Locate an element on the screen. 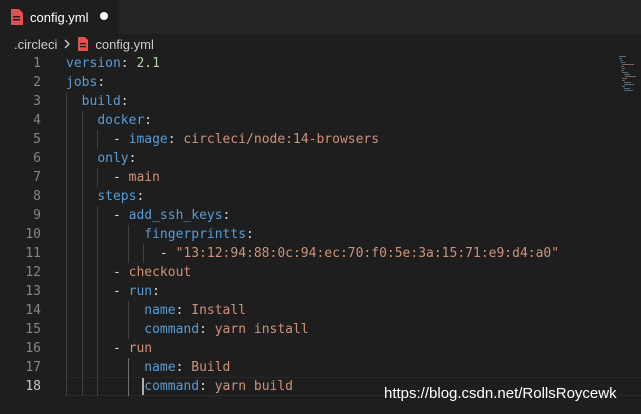  yaml-key: run is located at coordinates (140, 291).